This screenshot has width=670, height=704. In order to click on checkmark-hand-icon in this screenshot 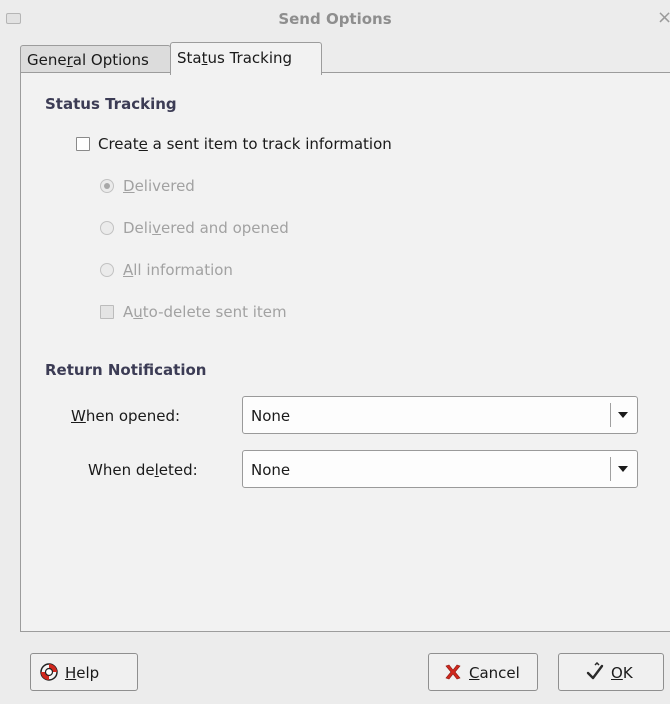, I will do `click(595, 671)`.